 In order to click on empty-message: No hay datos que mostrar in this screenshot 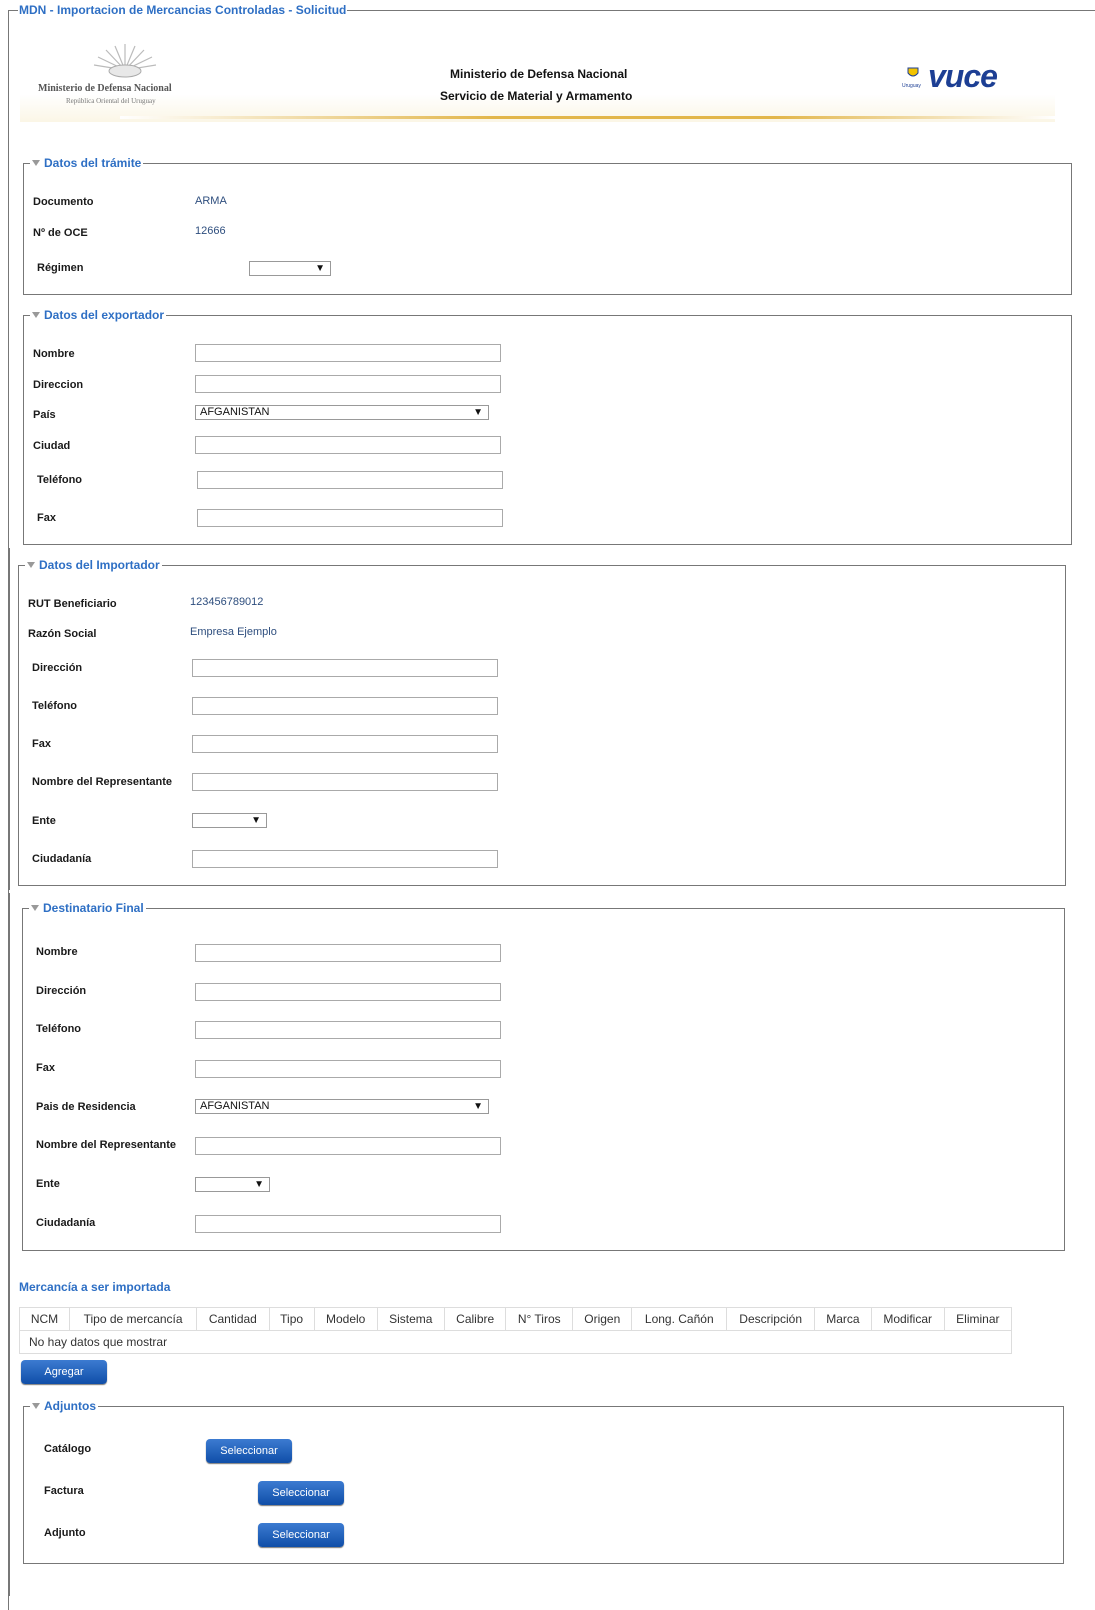, I will do `click(515, 1342)`.